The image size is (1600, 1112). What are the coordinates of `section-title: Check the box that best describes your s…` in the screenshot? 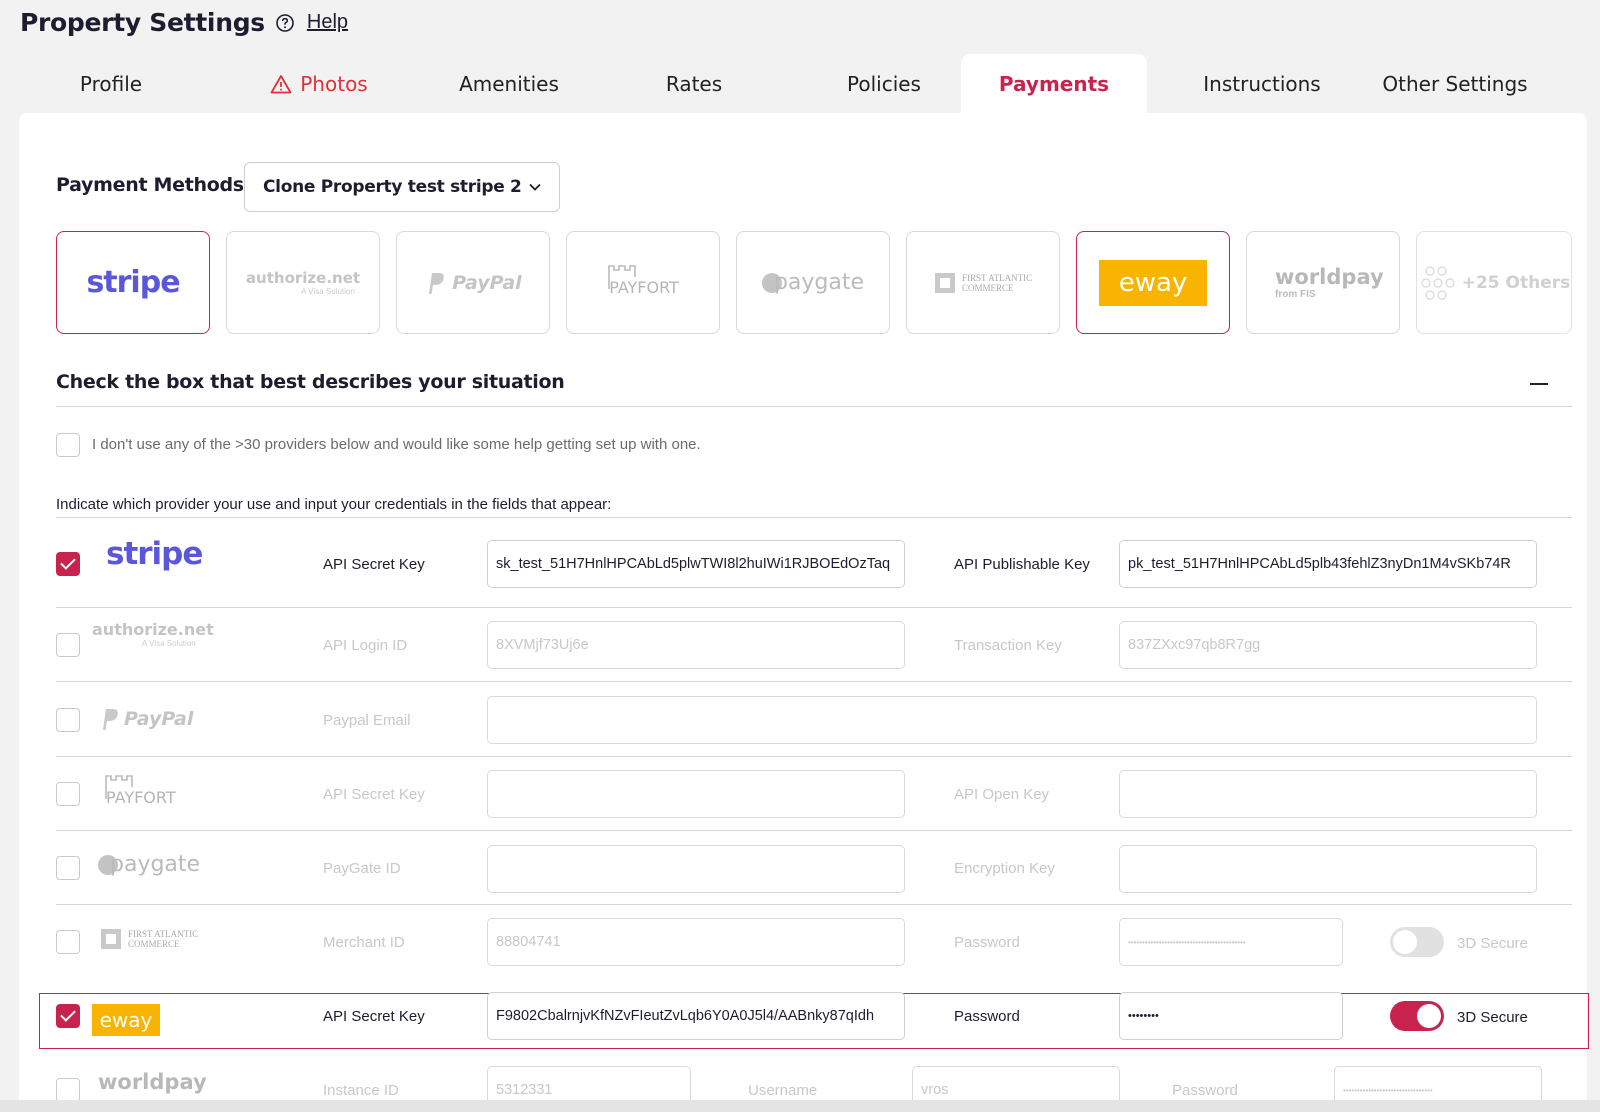 It's located at (310, 382).